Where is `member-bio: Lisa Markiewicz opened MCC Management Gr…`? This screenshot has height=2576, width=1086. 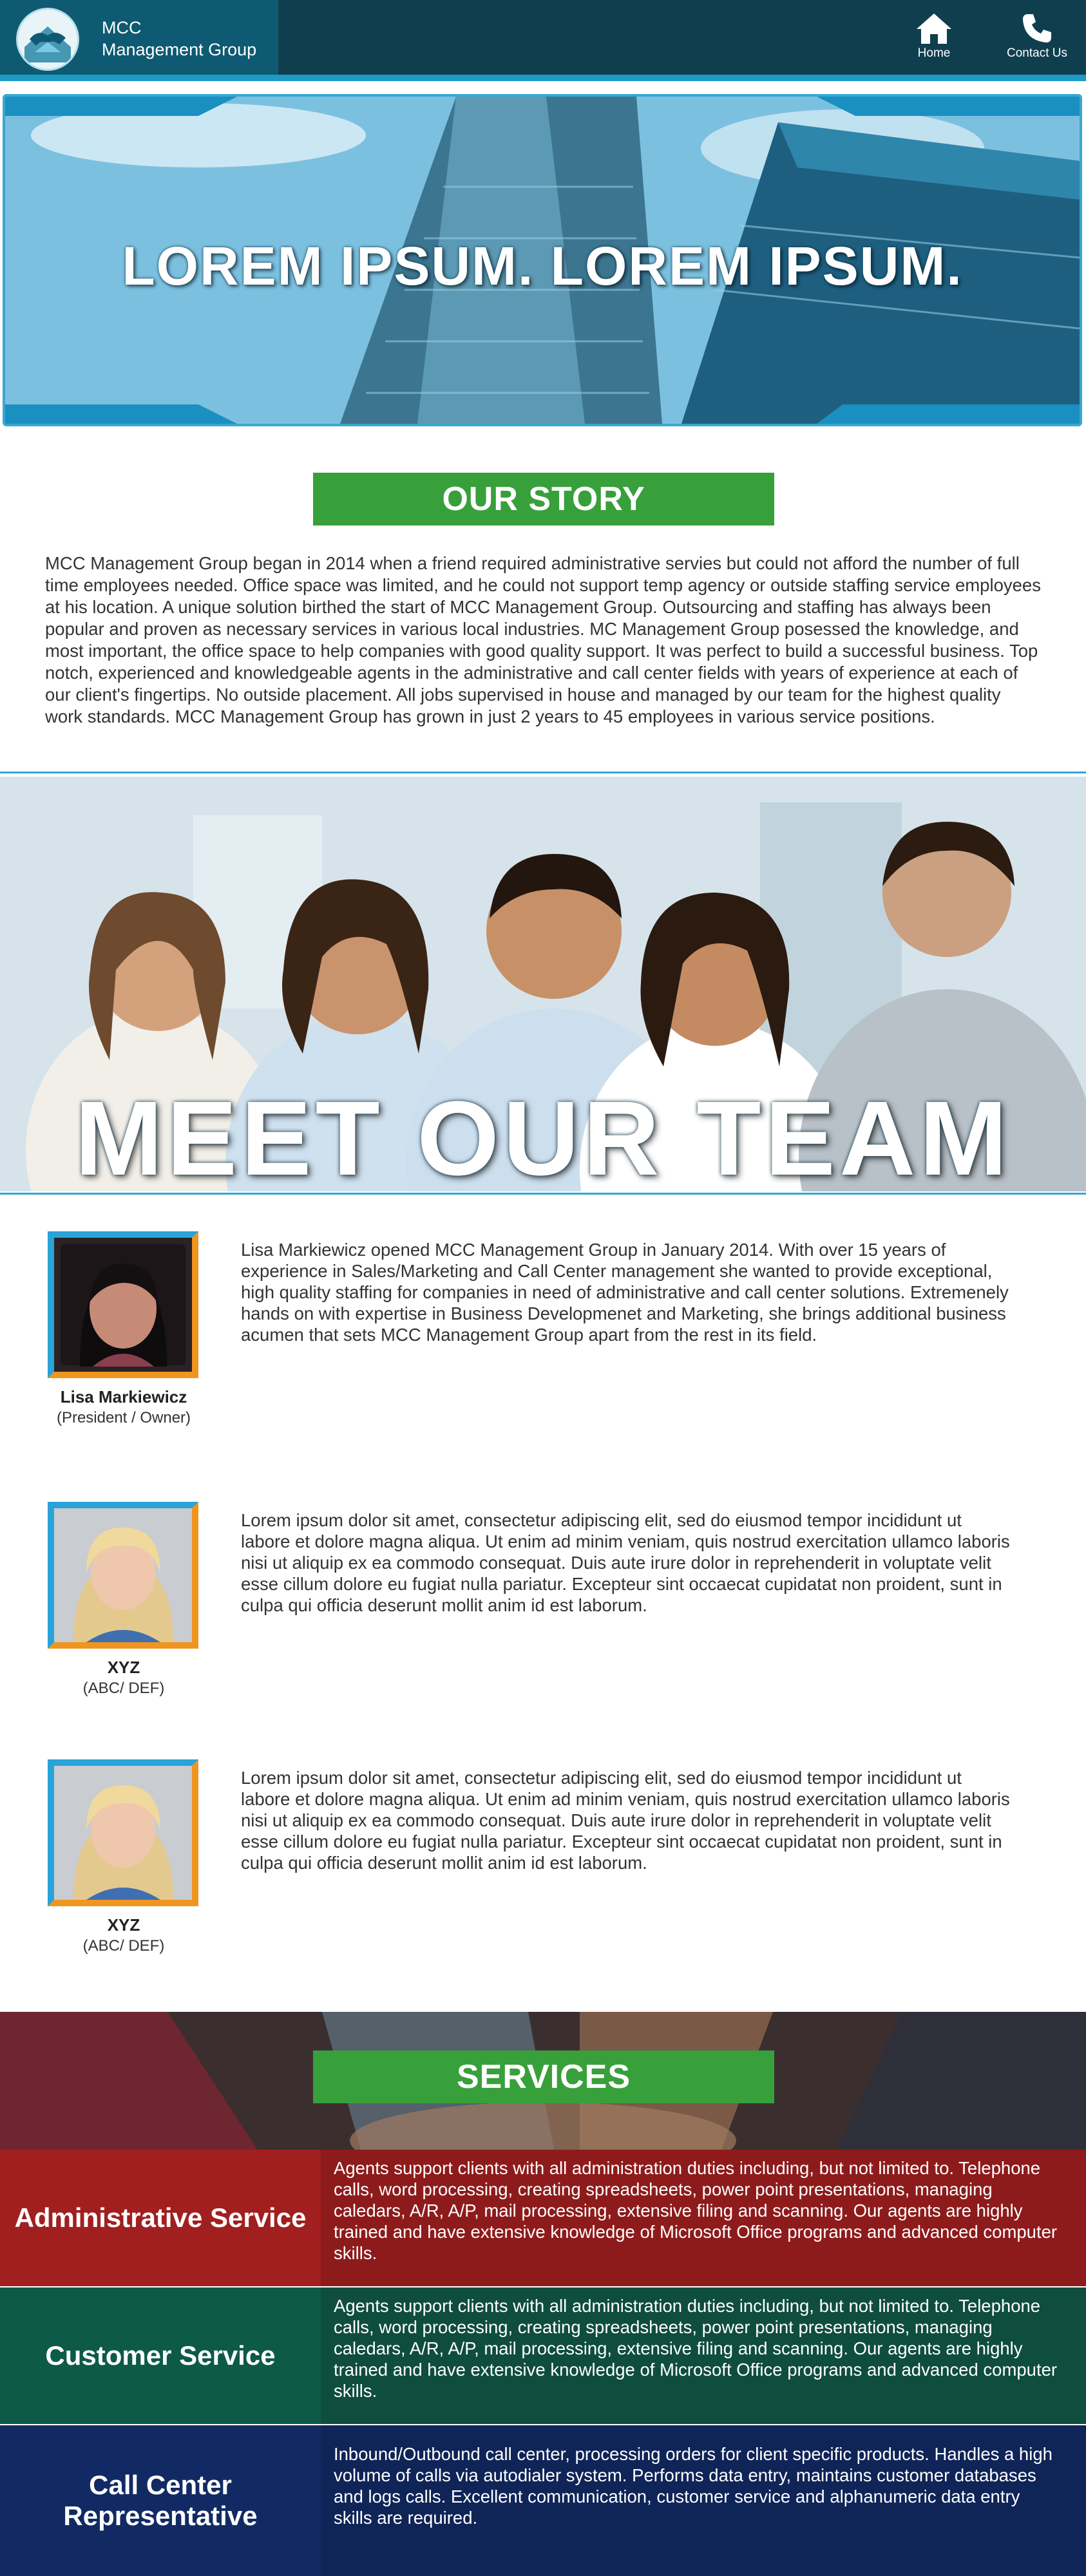 member-bio: Lisa Markiewicz opened MCC Management Gr… is located at coordinates (625, 1292).